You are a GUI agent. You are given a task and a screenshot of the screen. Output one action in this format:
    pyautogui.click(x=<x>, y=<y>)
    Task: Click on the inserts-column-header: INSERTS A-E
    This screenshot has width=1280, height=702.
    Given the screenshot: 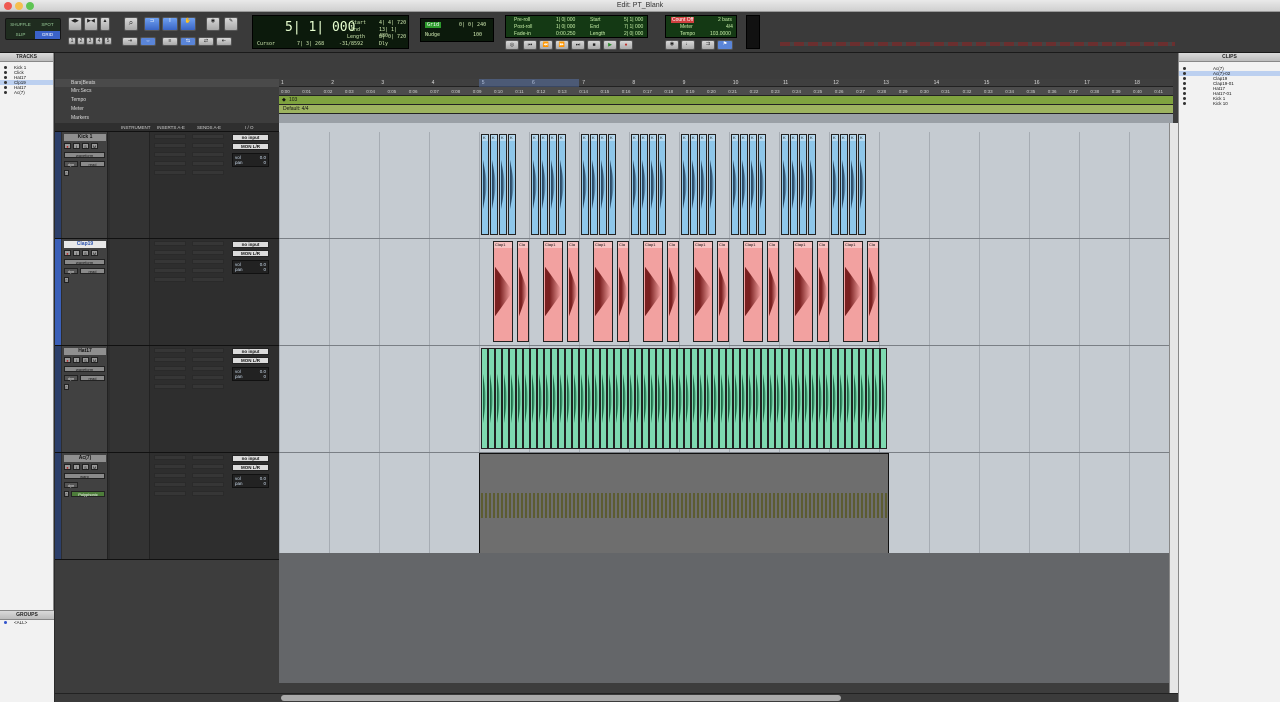 What is the action you would take?
    pyautogui.click(x=171, y=127)
    